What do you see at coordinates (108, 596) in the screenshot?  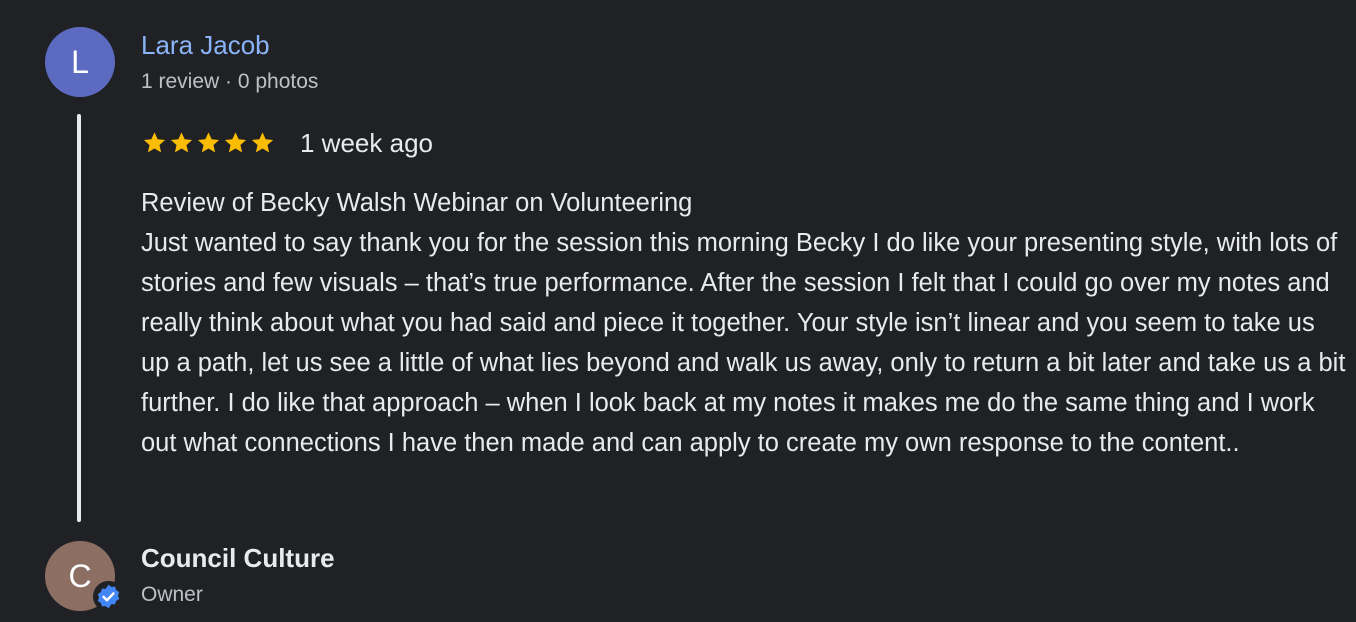 I see `verified-check-icon` at bounding box center [108, 596].